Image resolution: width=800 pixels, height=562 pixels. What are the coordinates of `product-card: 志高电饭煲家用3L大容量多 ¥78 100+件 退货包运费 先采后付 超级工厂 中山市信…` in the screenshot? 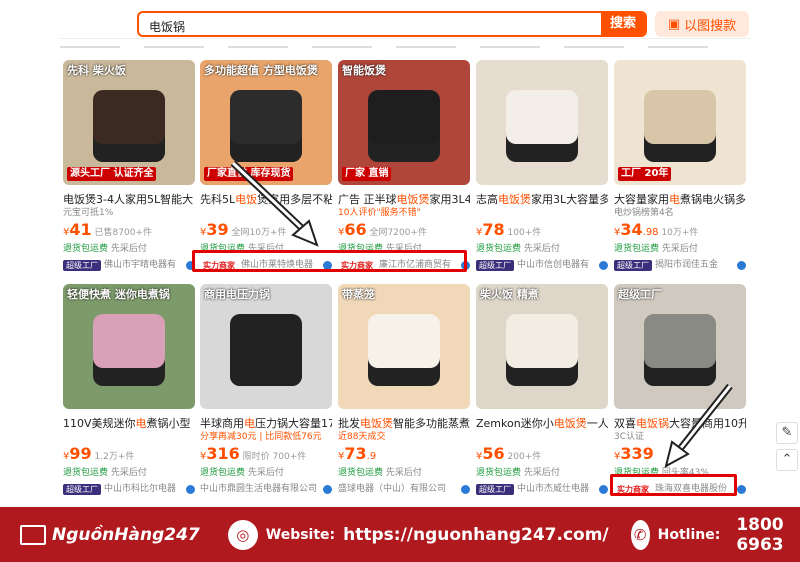 It's located at (542, 172).